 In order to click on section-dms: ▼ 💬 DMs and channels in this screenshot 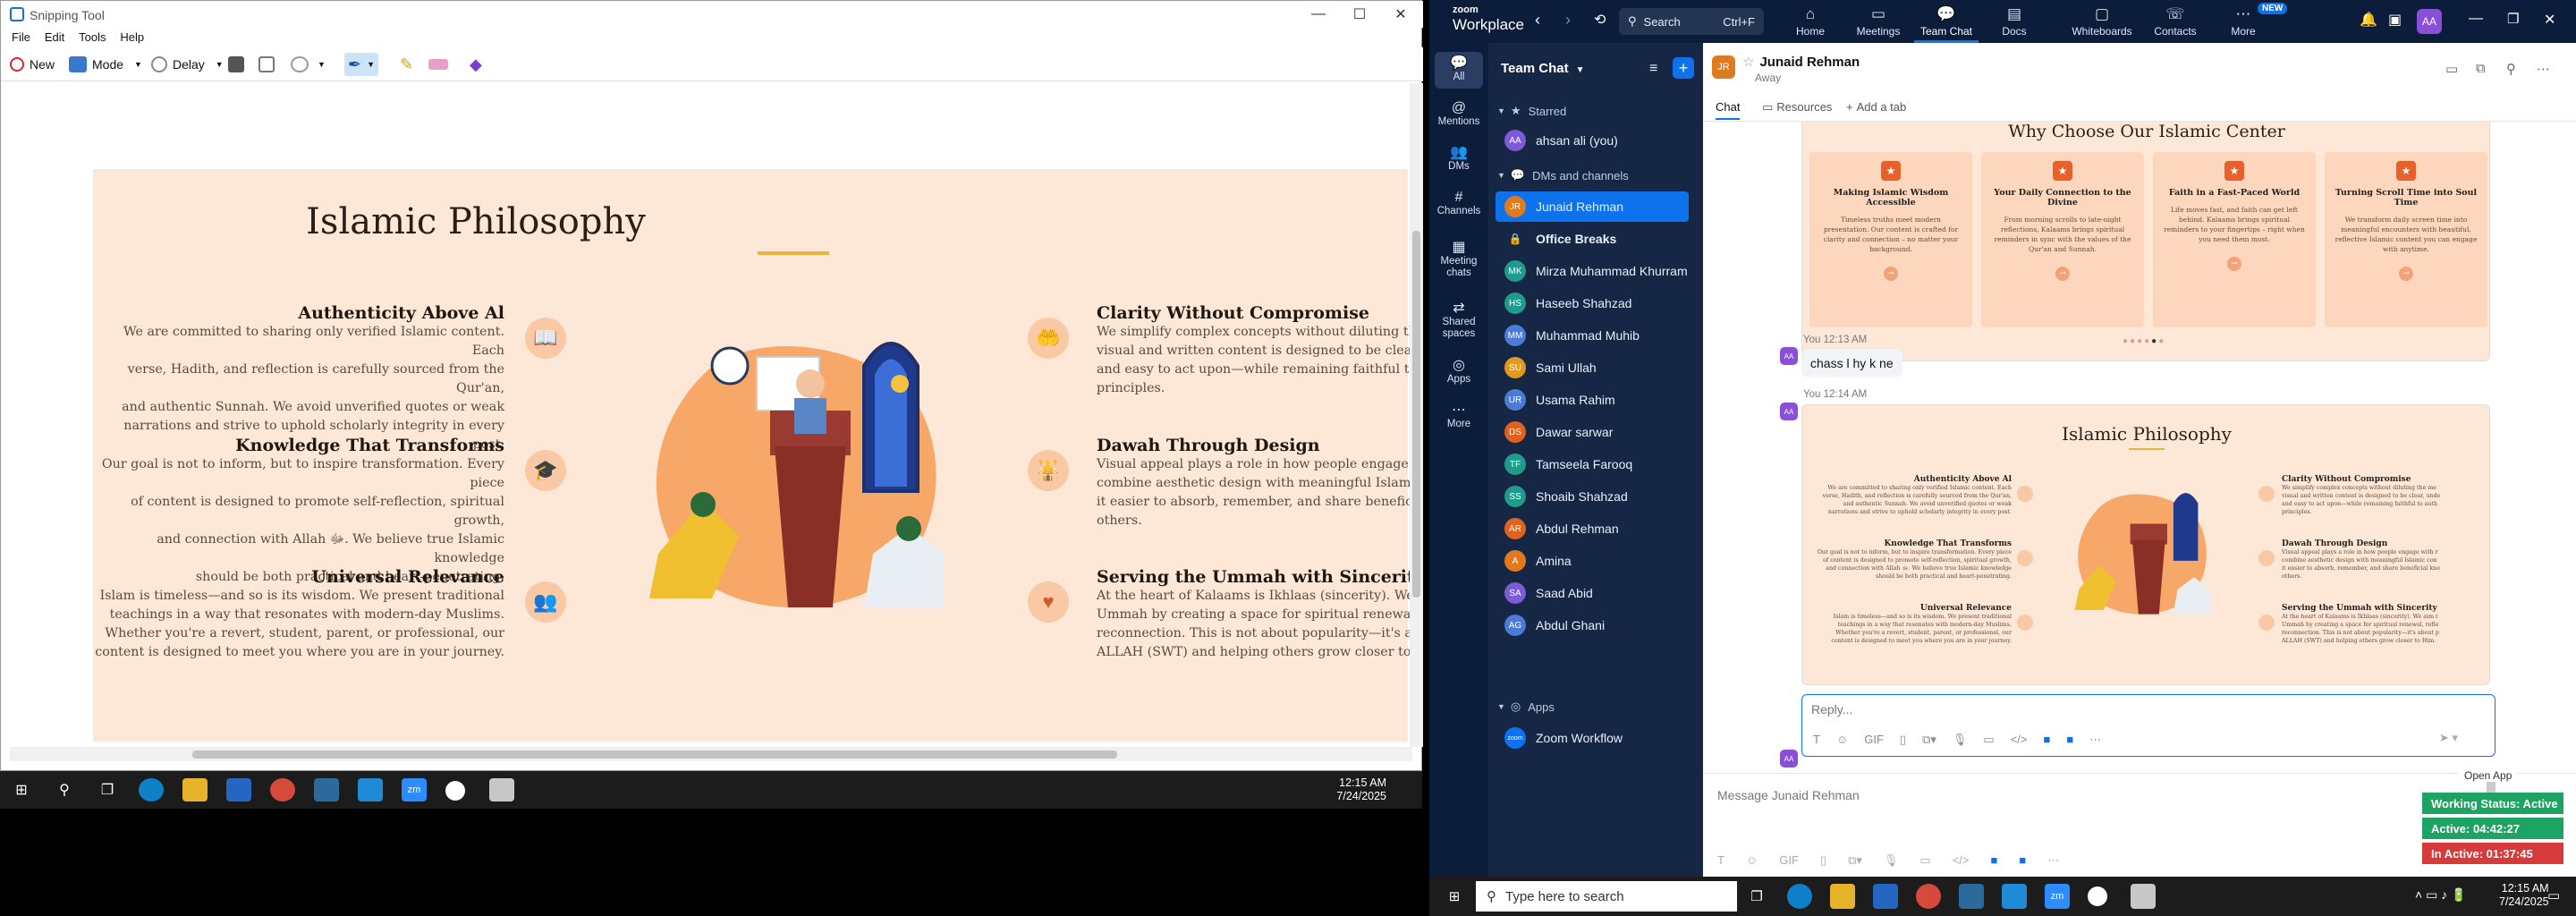, I will do `click(1595, 175)`.